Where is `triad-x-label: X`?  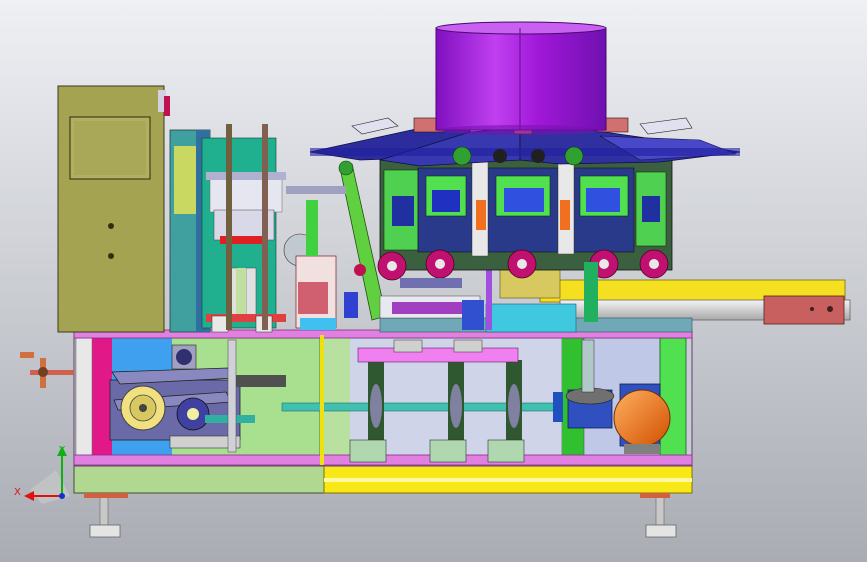
triad-x-label: X is located at coordinates (17, 492).